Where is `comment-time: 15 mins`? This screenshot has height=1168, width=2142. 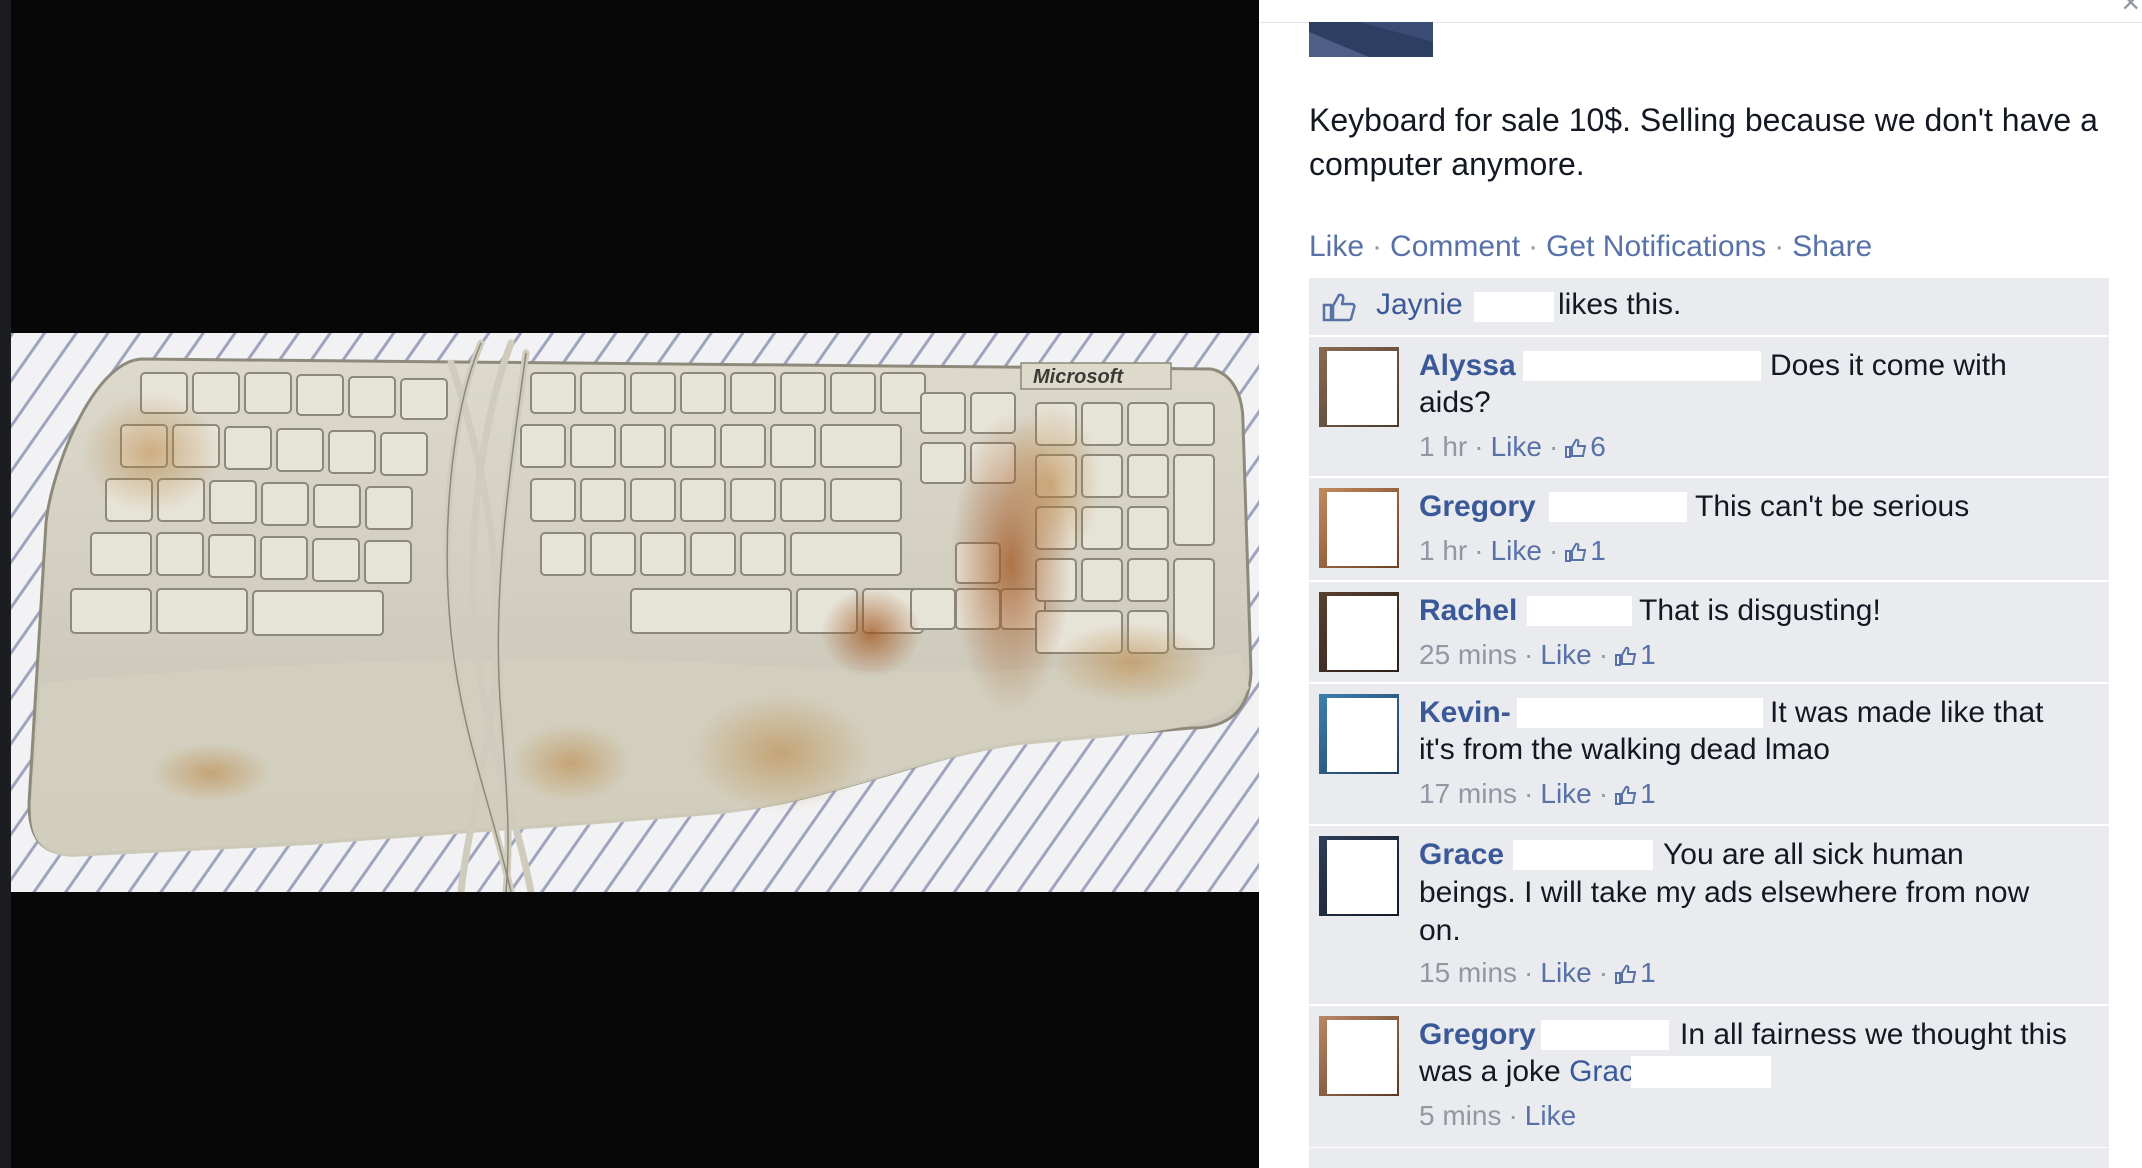
comment-time: 15 mins is located at coordinates (1468, 972).